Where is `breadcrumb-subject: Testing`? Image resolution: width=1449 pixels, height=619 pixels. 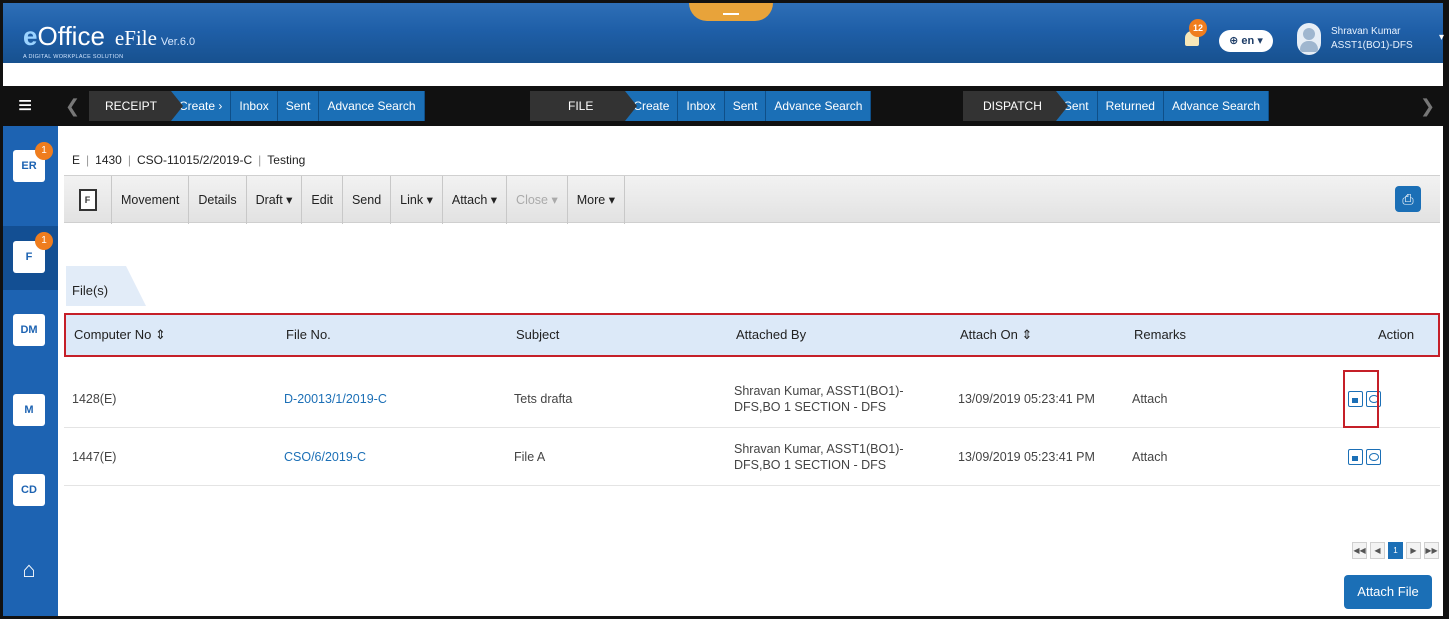 breadcrumb-subject: Testing is located at coordinates (286, 160).